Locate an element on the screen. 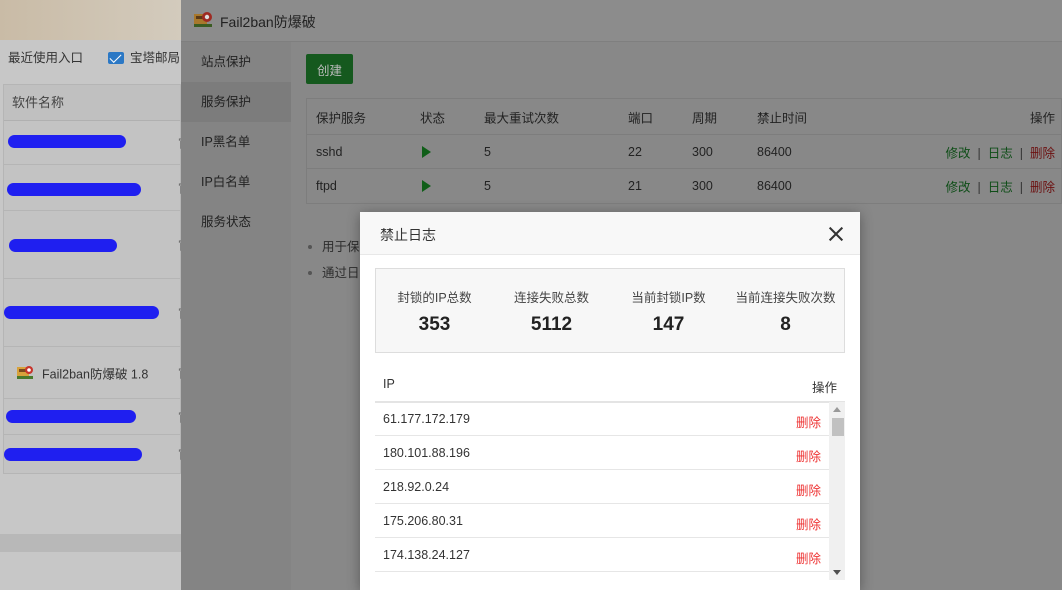  table-row: Fail2ban防爆破 1.8 官 is located at coordinates (97, 373).